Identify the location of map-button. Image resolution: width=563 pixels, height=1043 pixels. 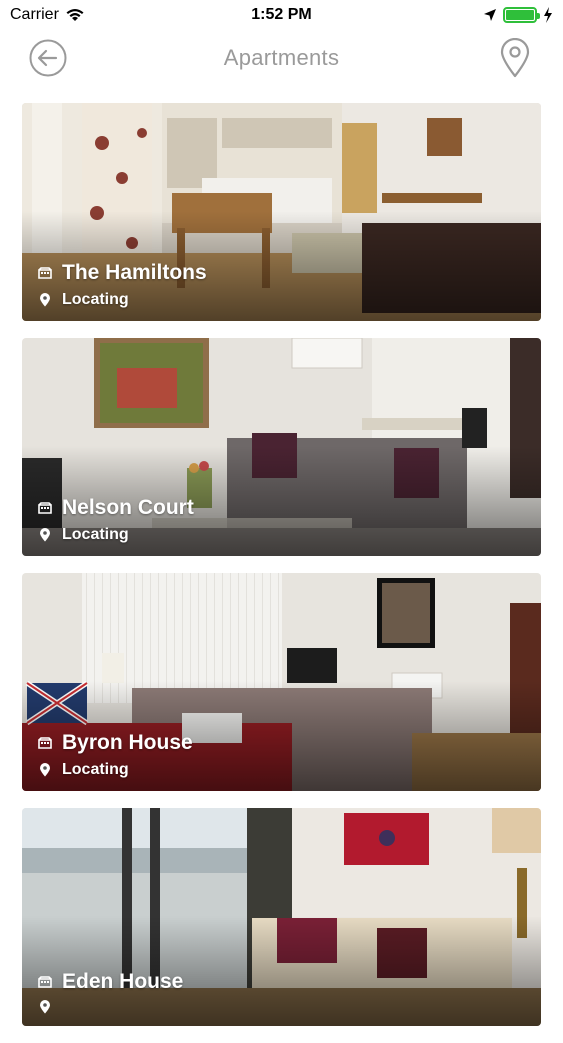
(515, 58).